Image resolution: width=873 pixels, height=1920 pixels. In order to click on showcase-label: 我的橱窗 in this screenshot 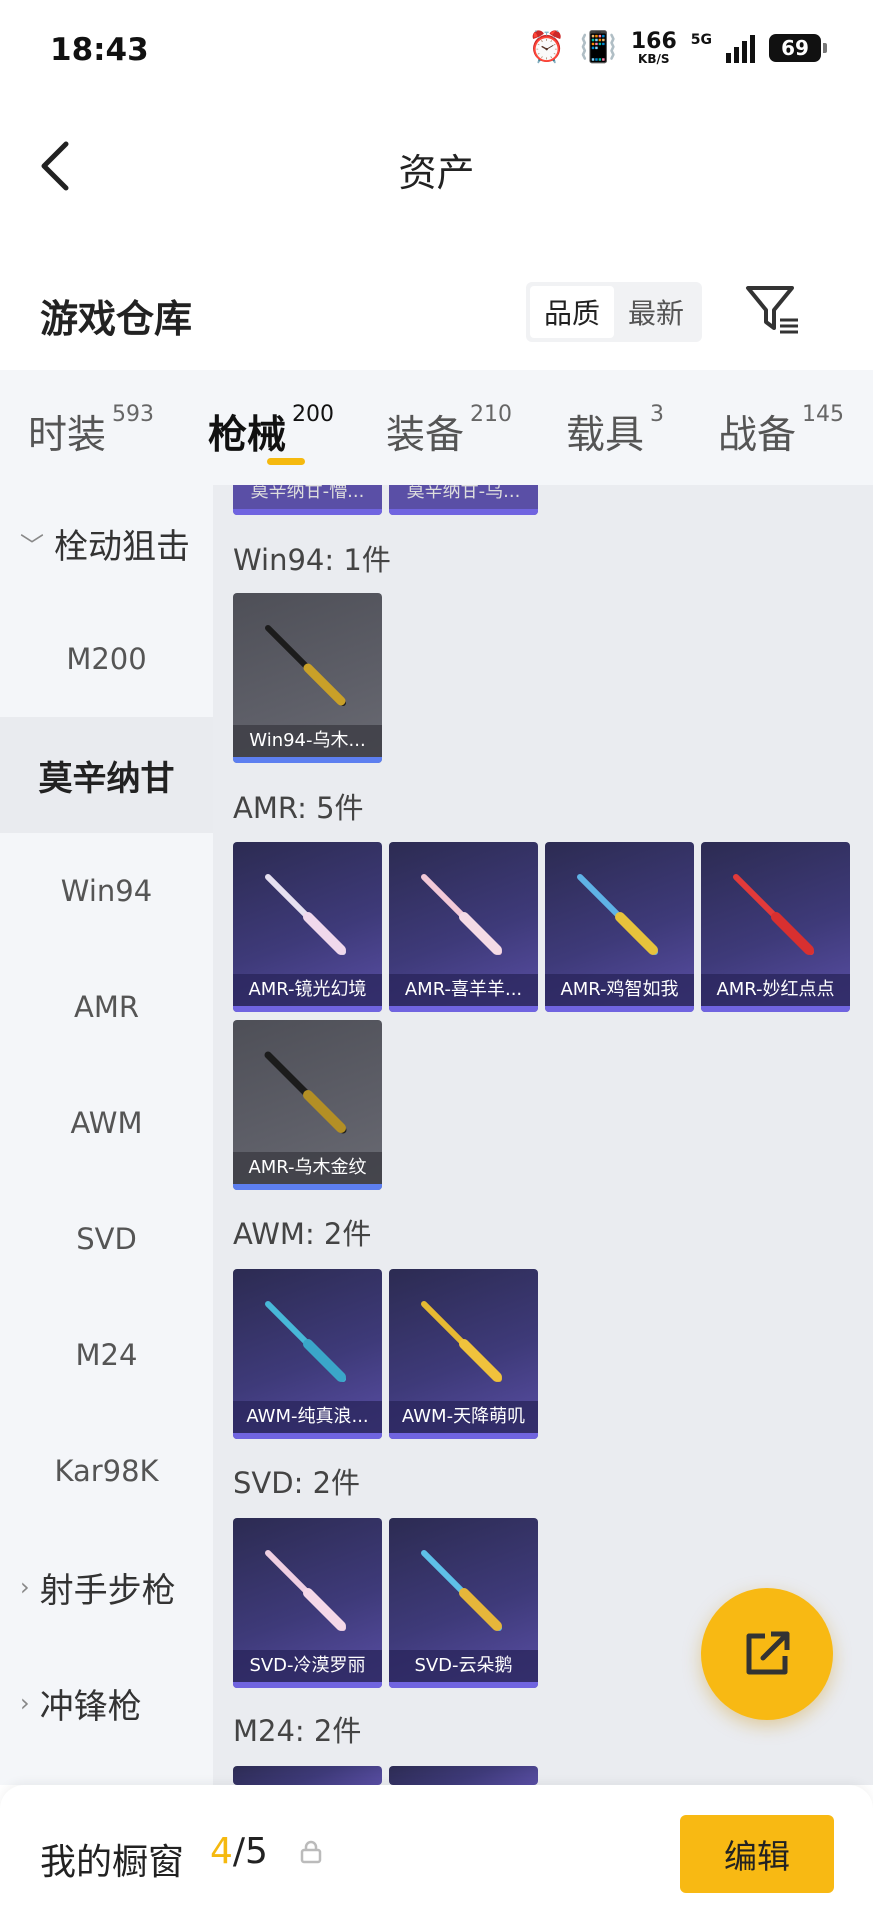, I will do `click(112, 1862)`.